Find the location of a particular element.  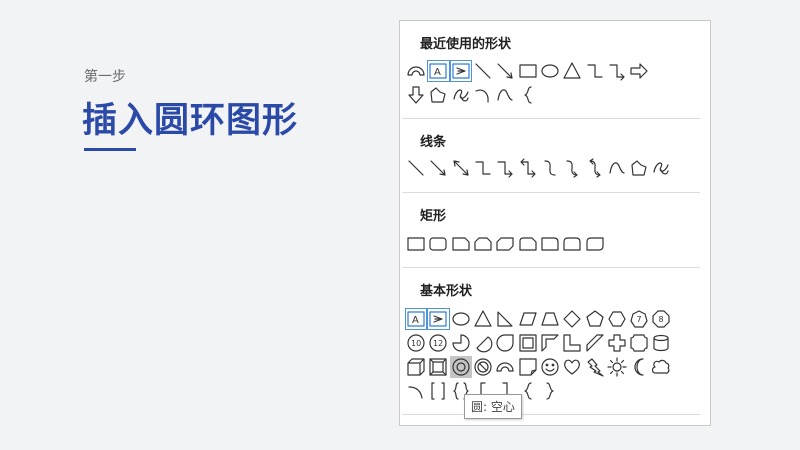

lightning-bolt-icon is located at coordinates (594, 367).